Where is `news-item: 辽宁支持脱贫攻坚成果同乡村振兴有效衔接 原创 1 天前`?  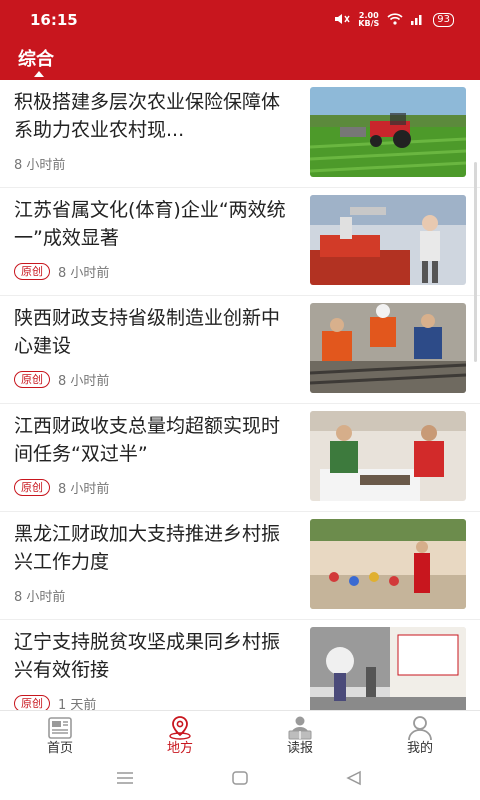 news-item: 辽宁支持脱贫攻坚成果同乡村振兴有效衔接 原创 1 天前 is located at coordinates (240, 665).